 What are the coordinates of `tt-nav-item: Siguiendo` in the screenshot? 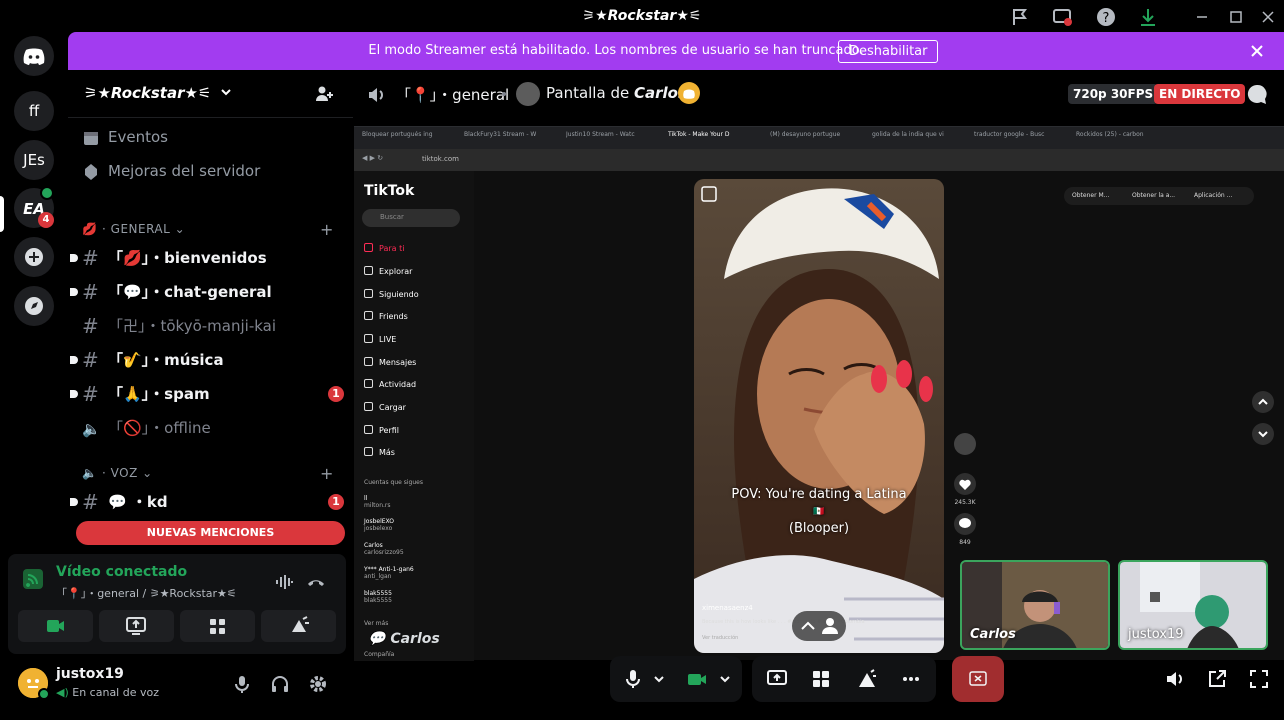 It's located at (391, 294).